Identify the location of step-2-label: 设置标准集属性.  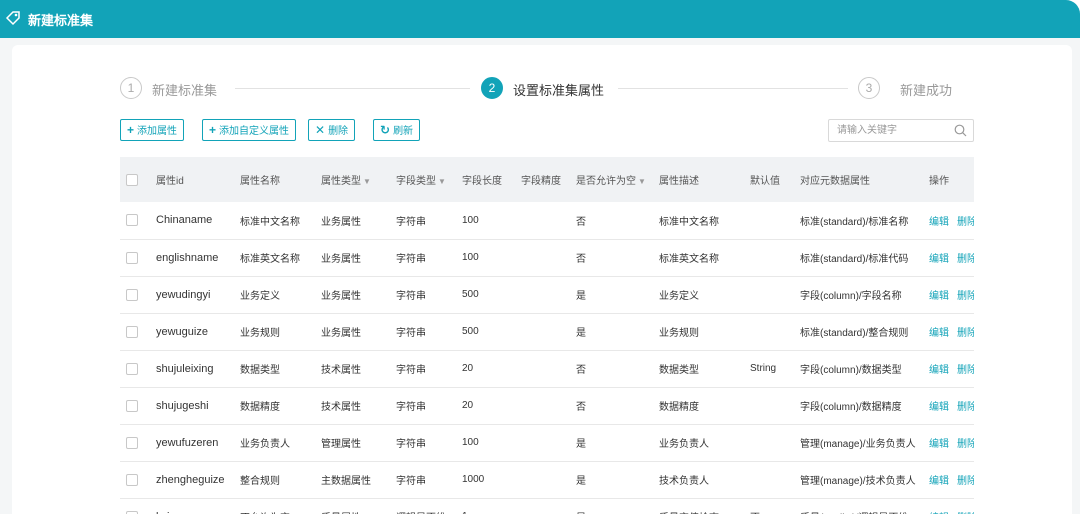
(559, 90).